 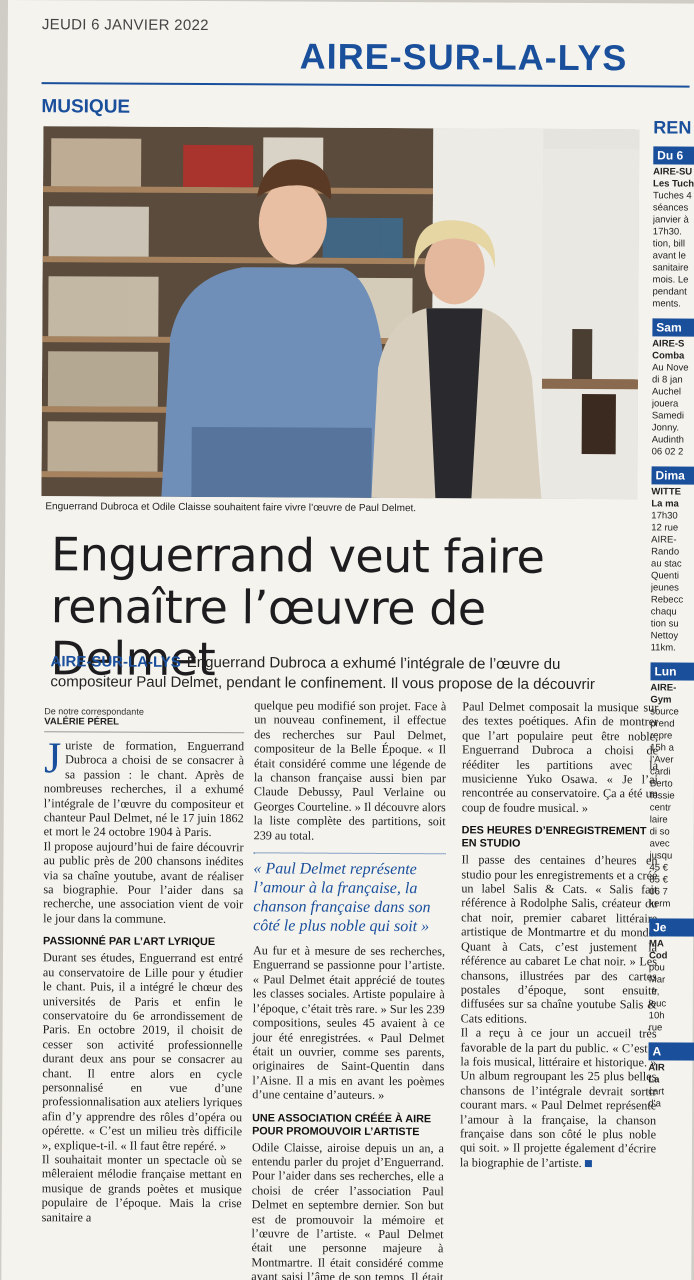 What do you see at coordinates (663, 648) in the screenshot?
I see `sidebar-line: 11km.` at bounding box center [663, 648].